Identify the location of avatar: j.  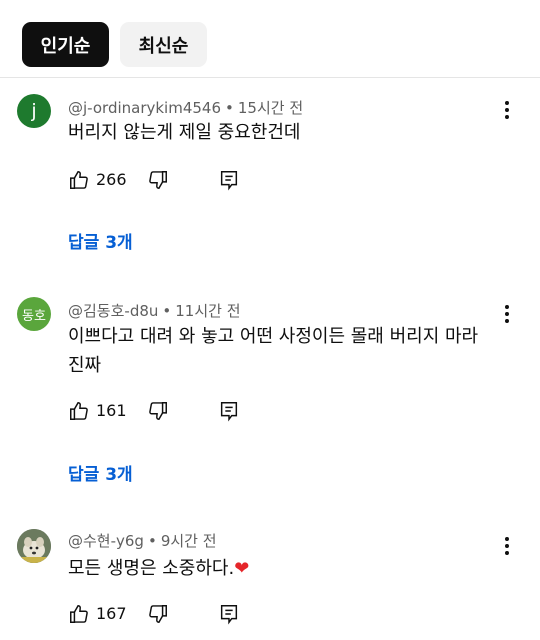
(34, 111).